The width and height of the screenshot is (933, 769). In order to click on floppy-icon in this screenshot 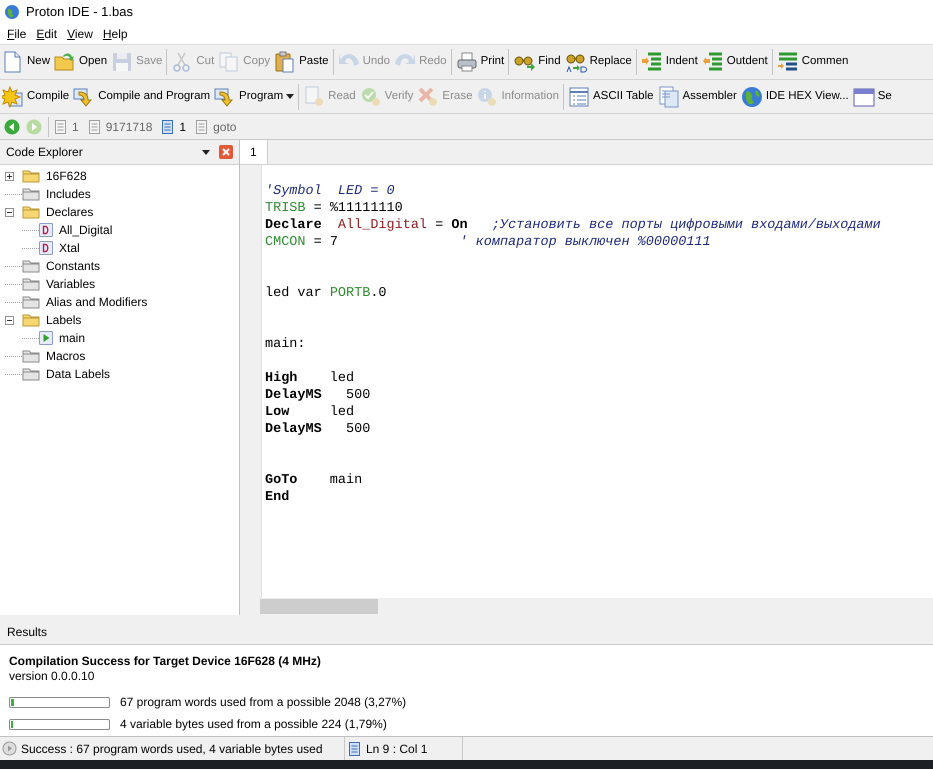, I will do `click(122, 62)`.